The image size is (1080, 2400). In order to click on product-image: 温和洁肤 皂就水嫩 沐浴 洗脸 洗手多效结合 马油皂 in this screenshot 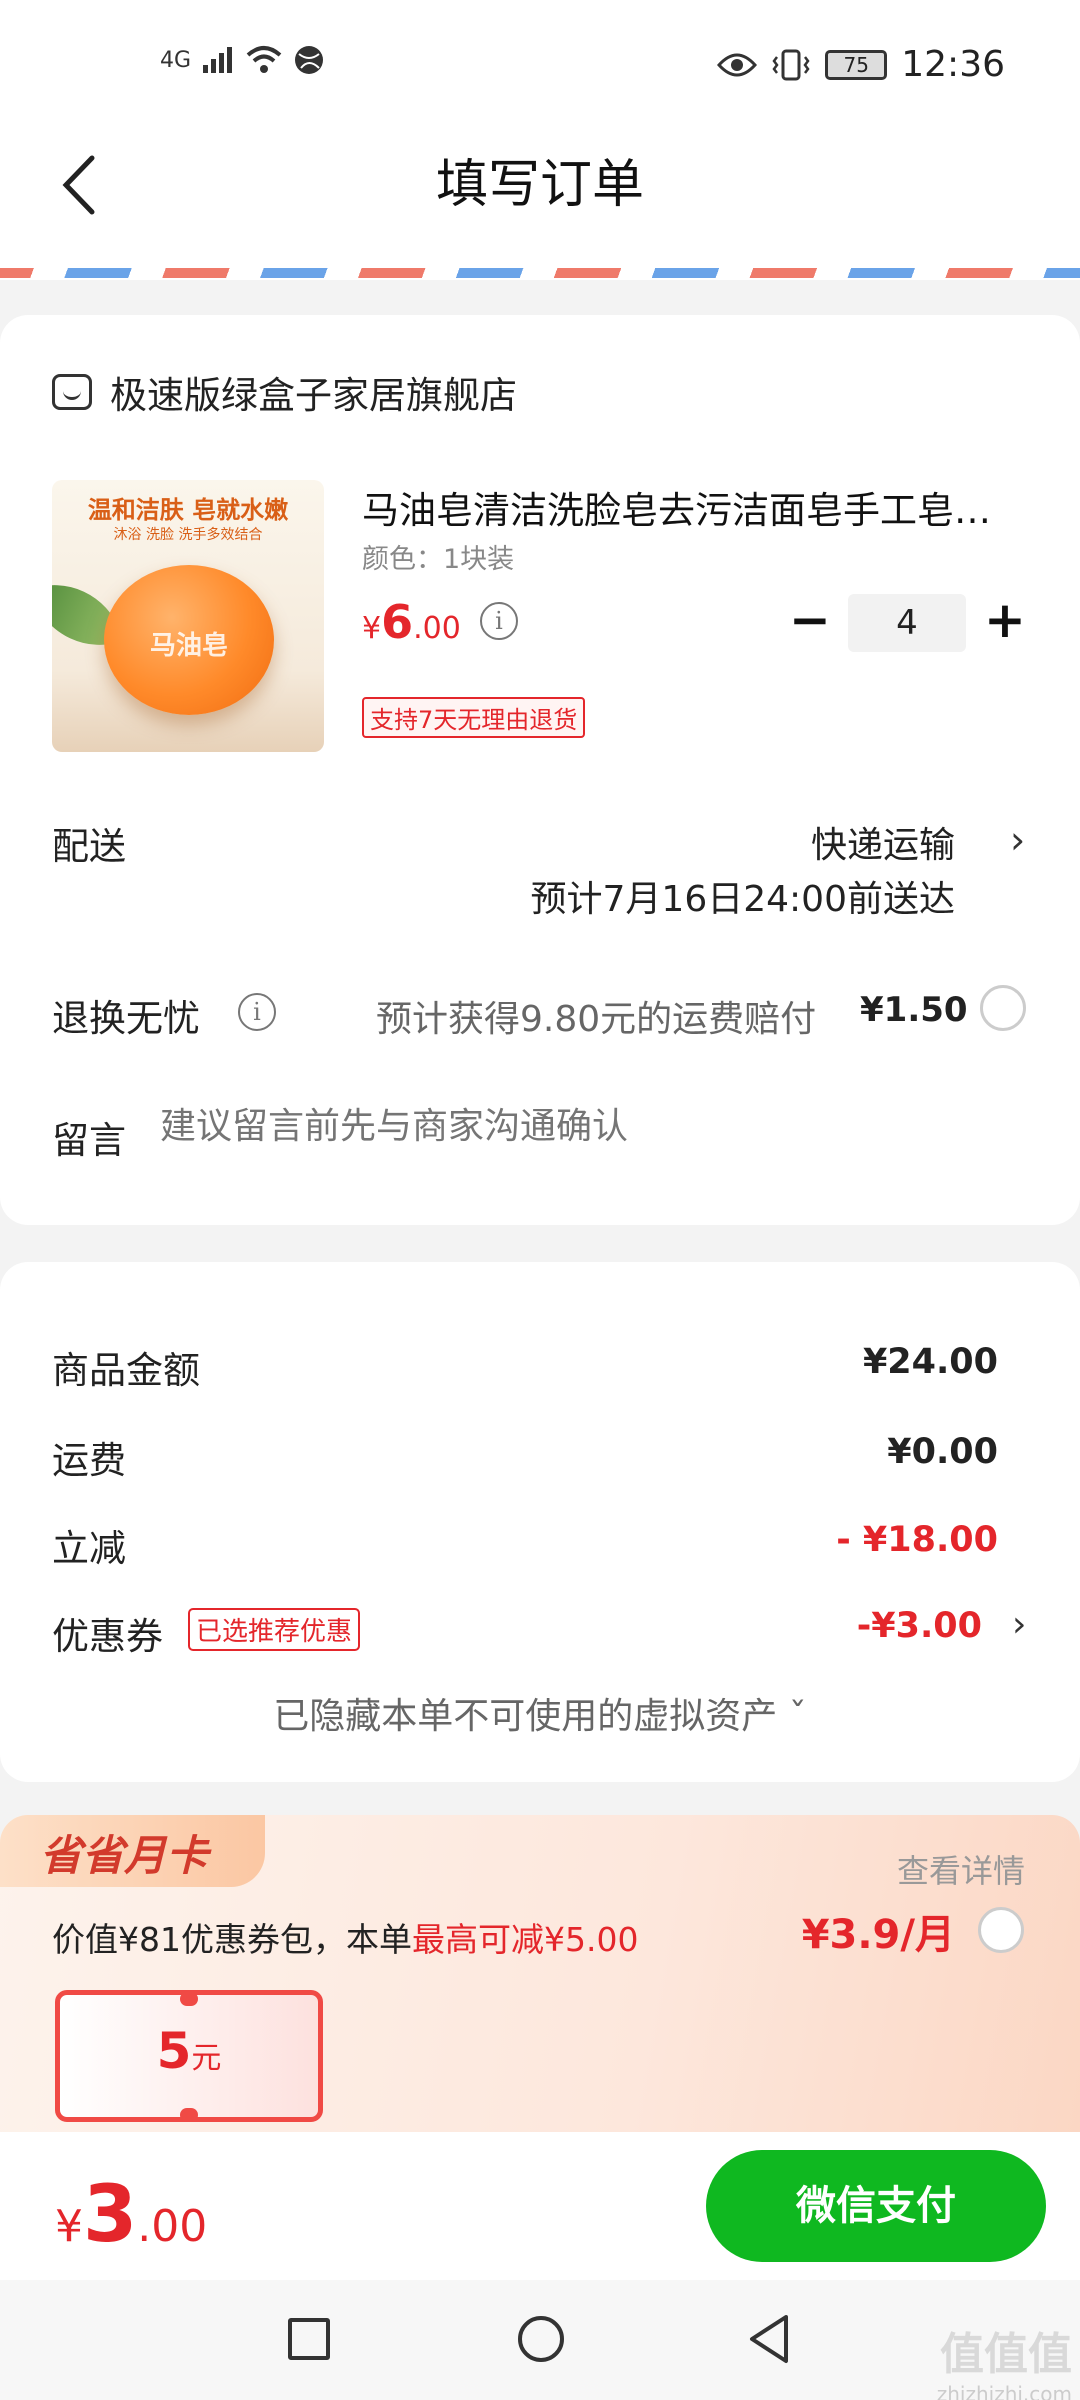, I will do `click(188, 616)`.